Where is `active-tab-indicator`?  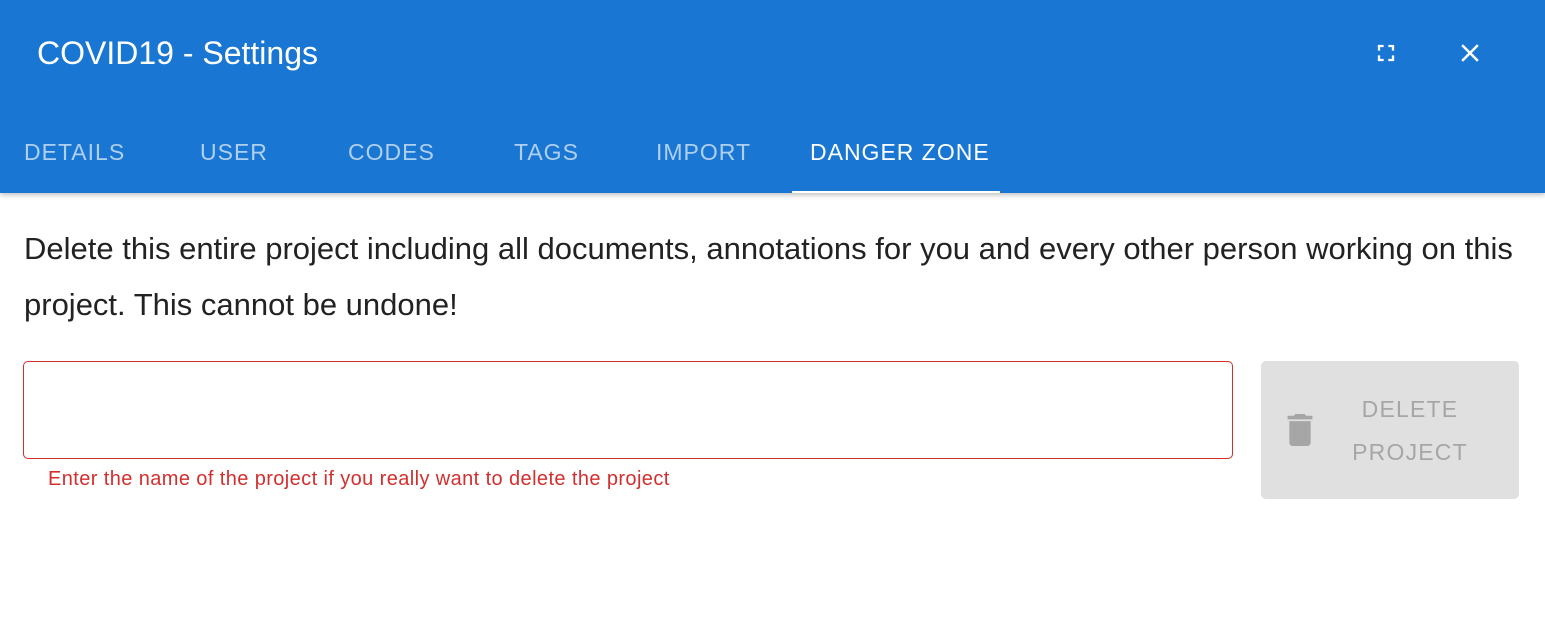
active-tab-indicator is located at coordinates (896, 192).